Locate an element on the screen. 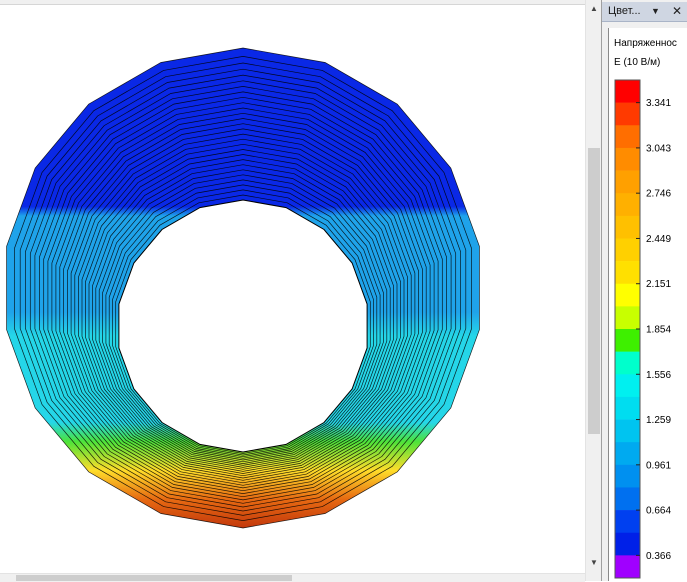  chevron-down-icon: ▼ is located at coordinates (655, 11).